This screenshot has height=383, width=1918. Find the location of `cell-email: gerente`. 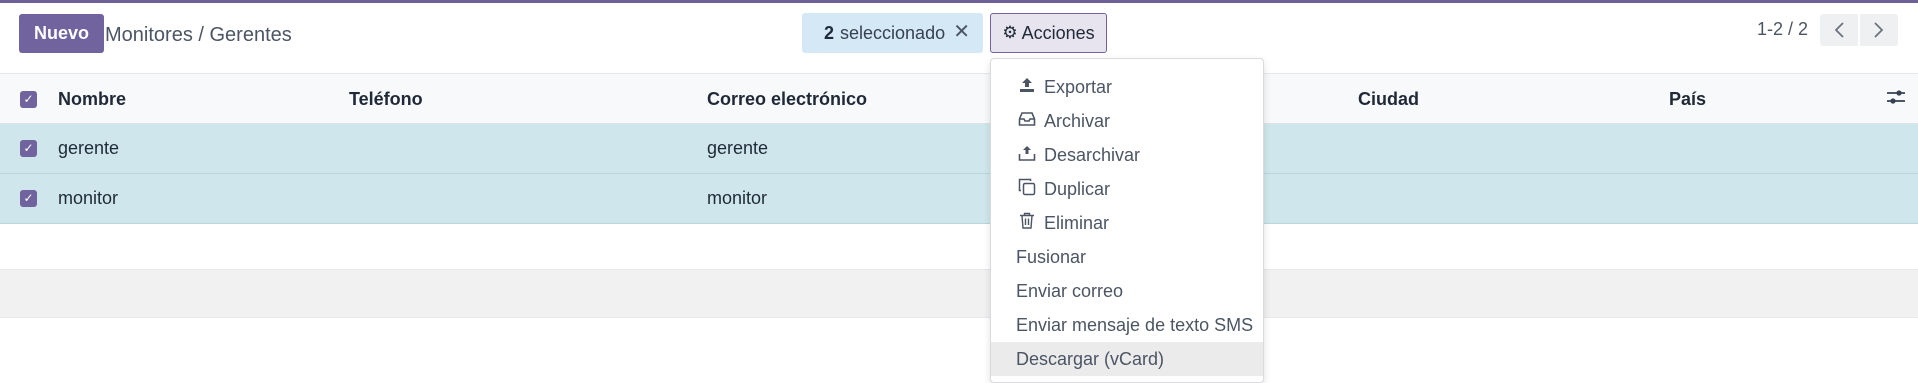

cell-email: gerente is located at coordinates (738, 148).